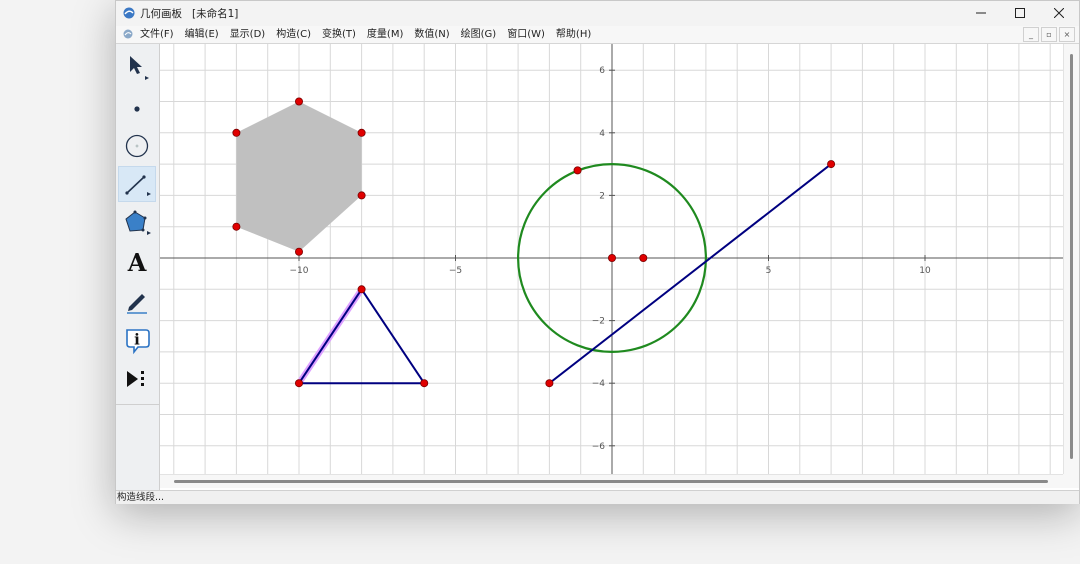 The image size is (1080, 564). I want to click on point-tool, so click(137, 106).